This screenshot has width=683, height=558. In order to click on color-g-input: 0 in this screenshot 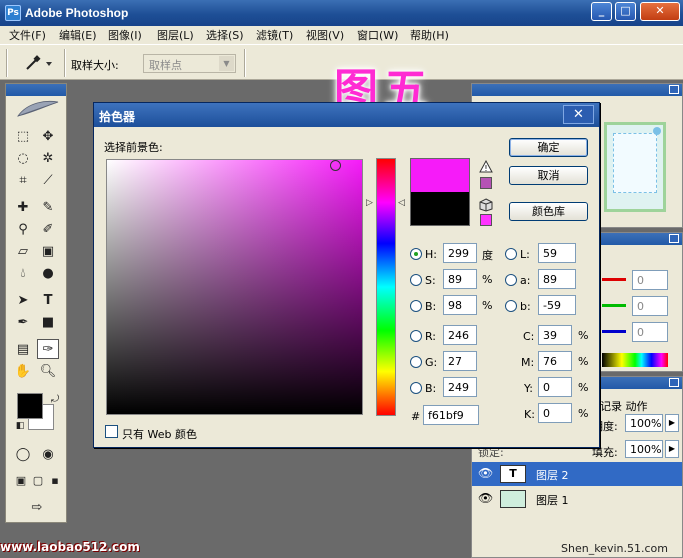, I will do `click(650, 306)`.